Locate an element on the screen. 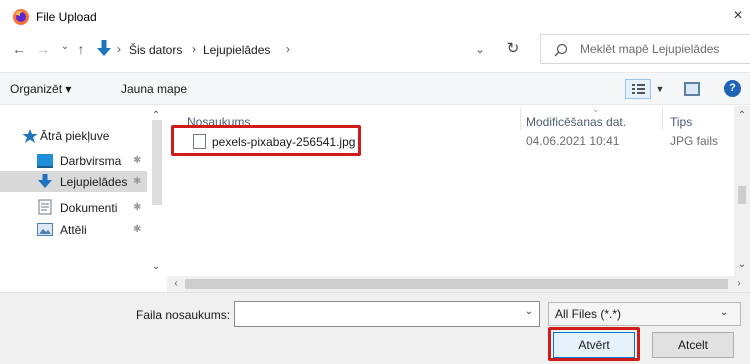 This screenshot has height=364, width=750. nav-item-pictures: Attēli ✱ is located at coordinates (73, 229).